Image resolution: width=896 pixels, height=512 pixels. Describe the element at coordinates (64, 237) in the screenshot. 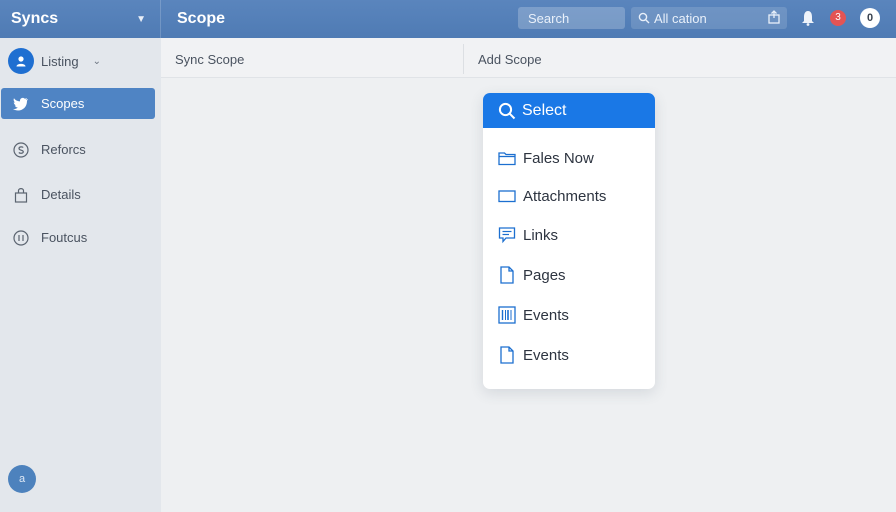

I see `sidebar-item-label: Foutcus` at that location.